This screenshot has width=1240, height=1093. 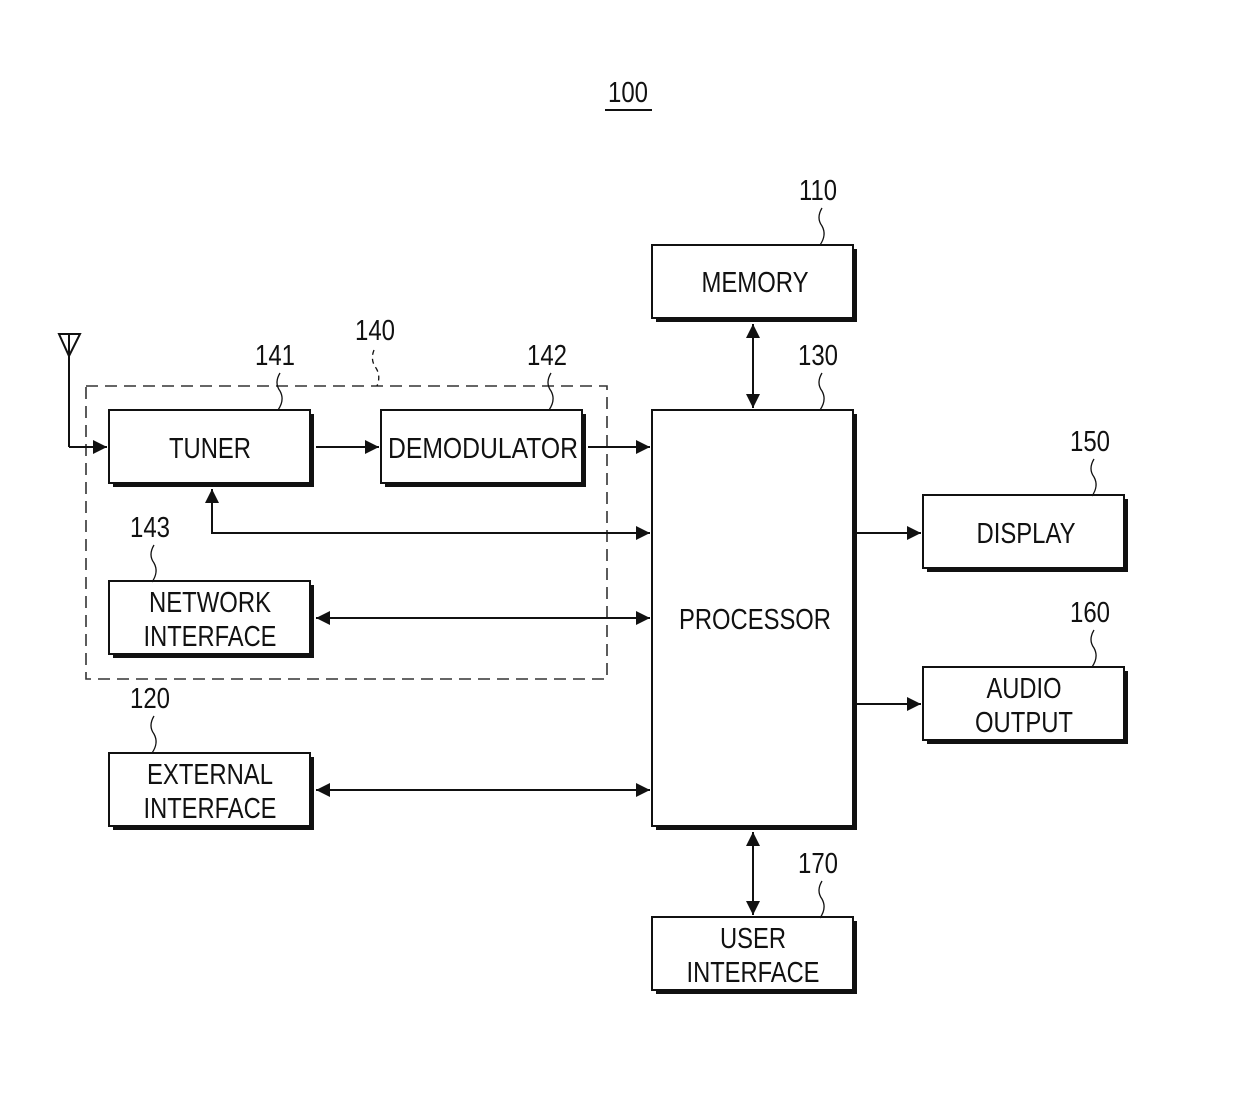 I want to click on processor-block: PROCESSOR, so click(x=754, y=619).